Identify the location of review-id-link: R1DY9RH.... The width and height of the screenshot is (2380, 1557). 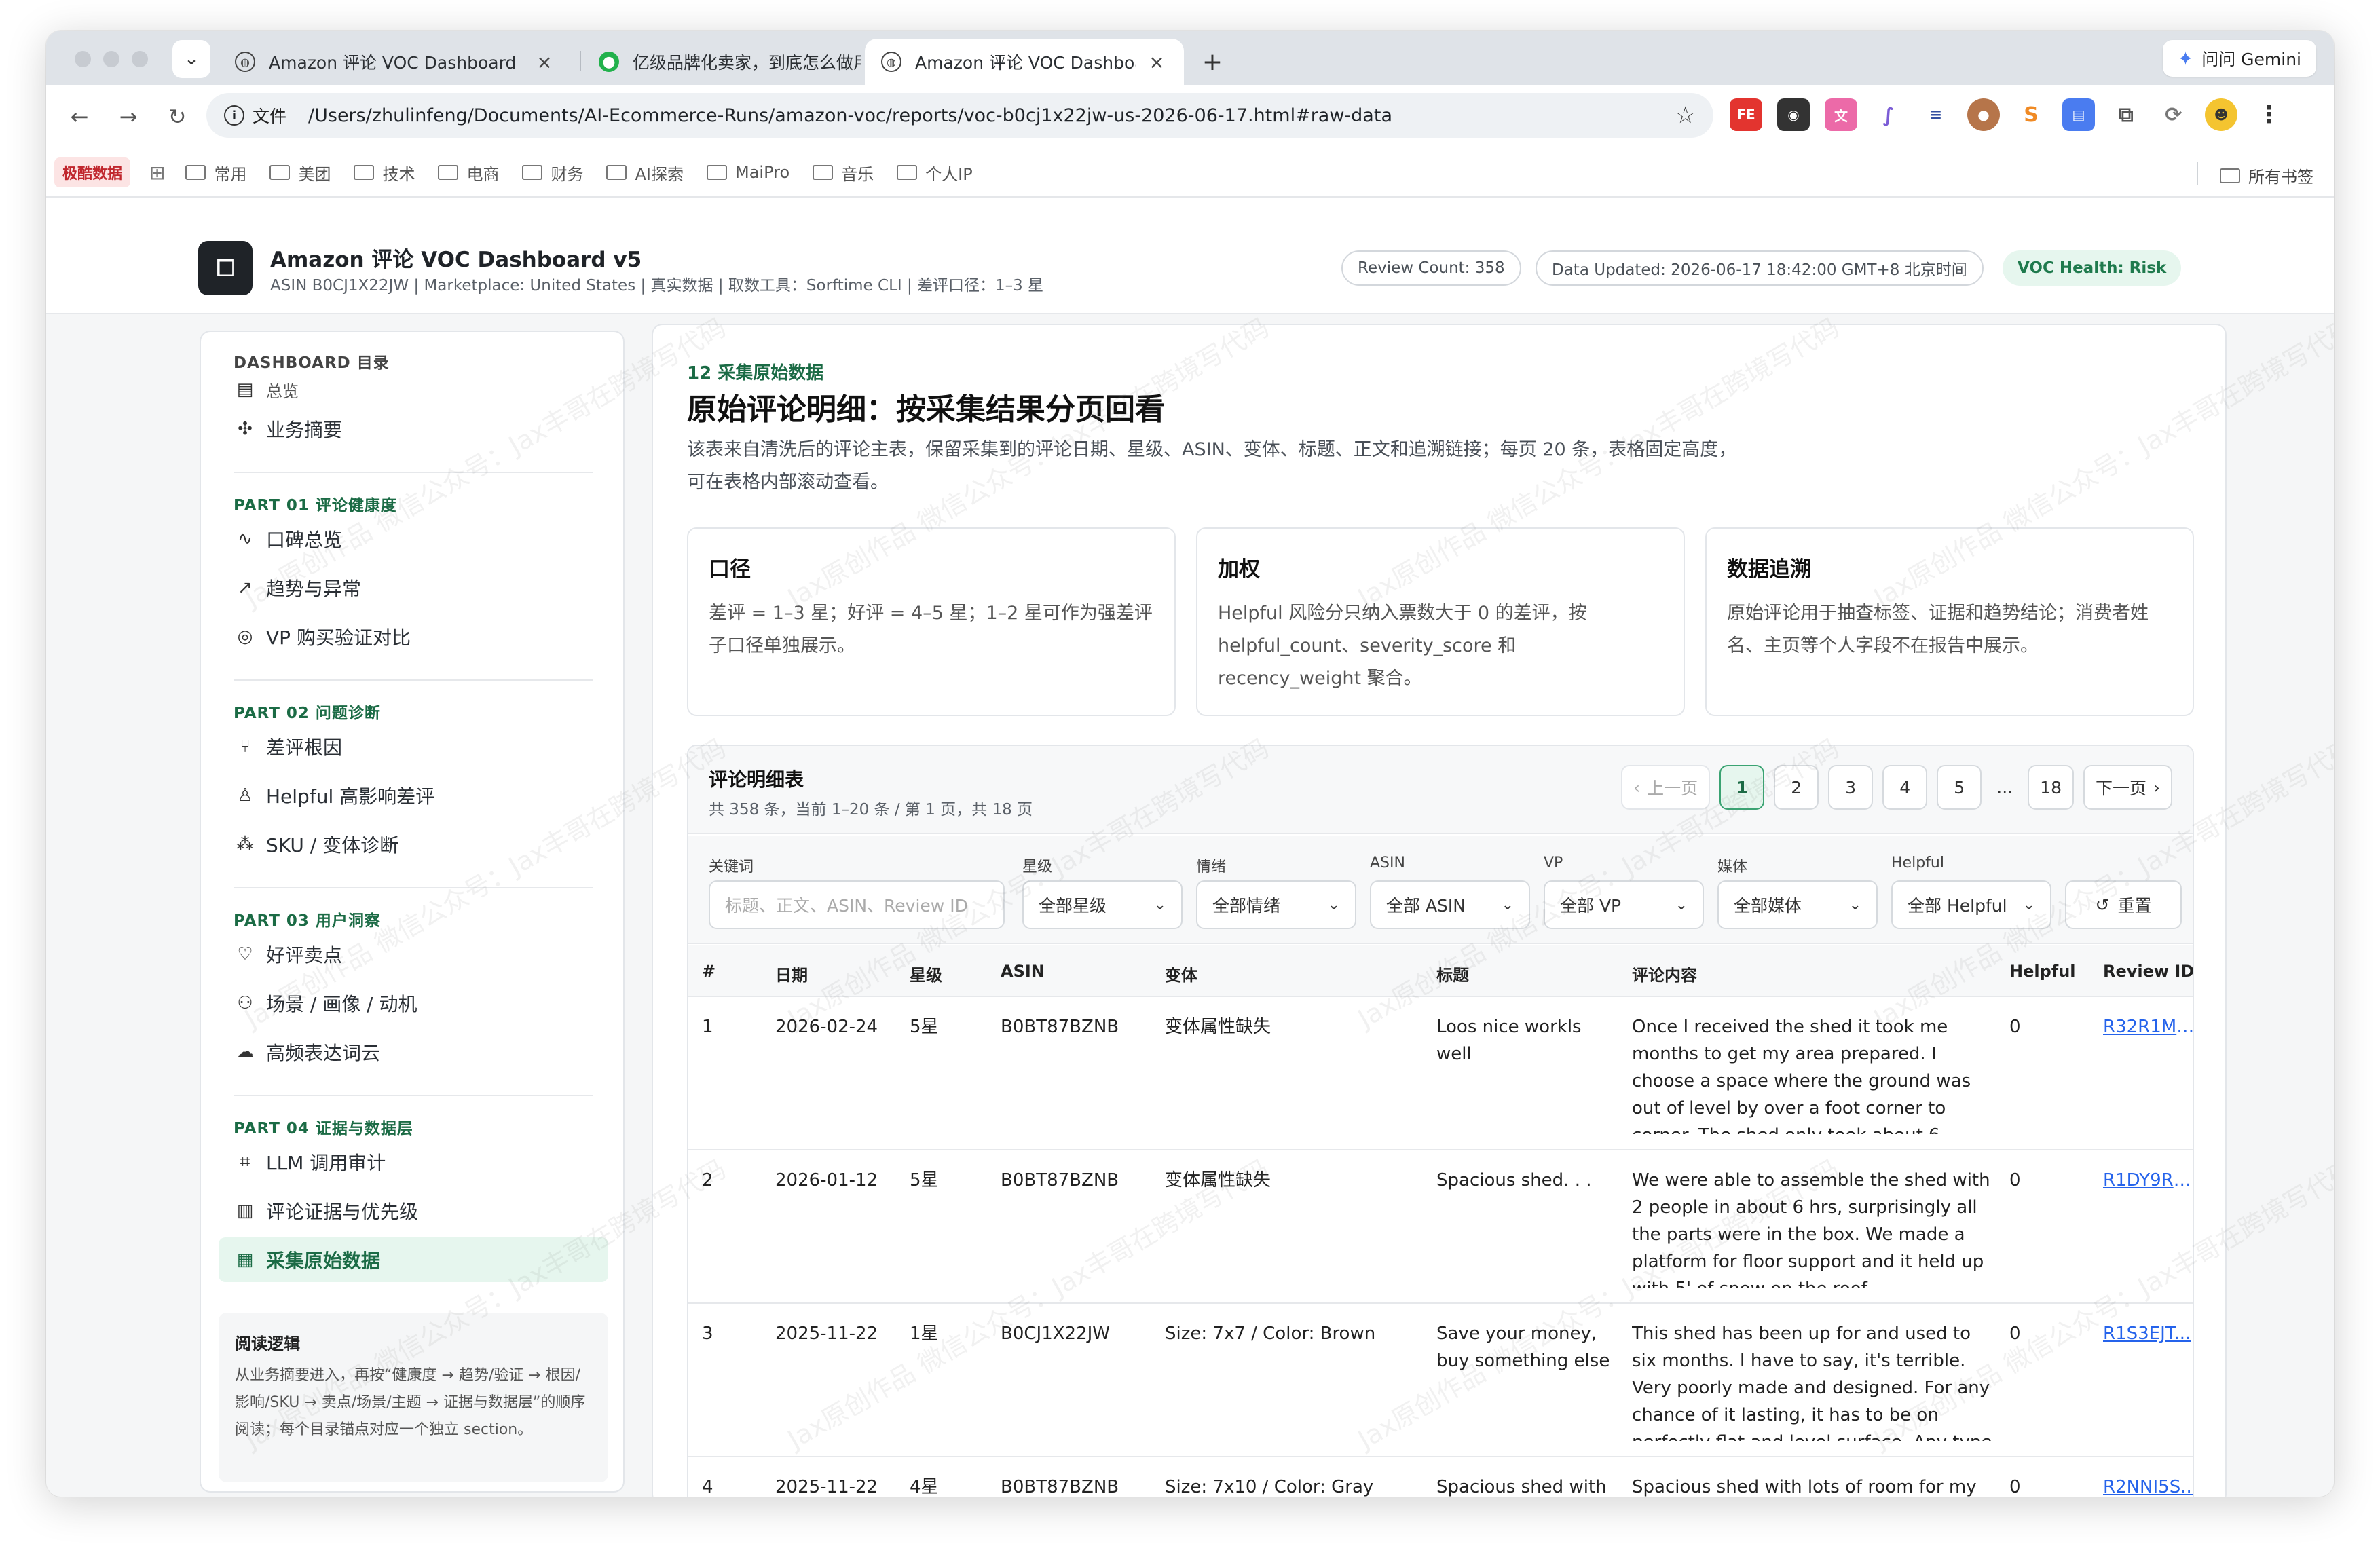
(2148, 1180).